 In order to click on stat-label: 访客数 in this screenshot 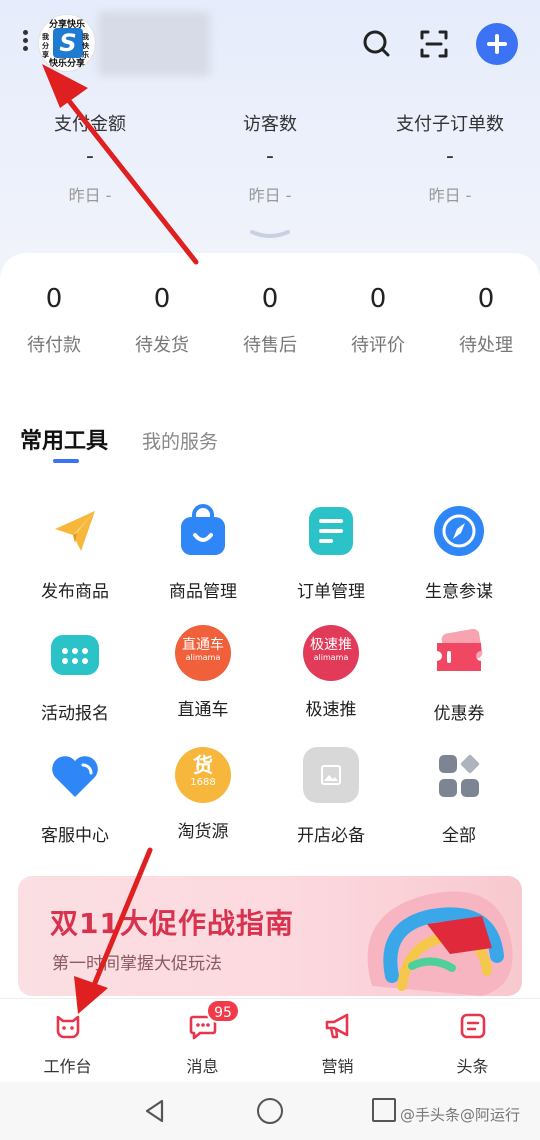, I will do `click(270, 124)`.